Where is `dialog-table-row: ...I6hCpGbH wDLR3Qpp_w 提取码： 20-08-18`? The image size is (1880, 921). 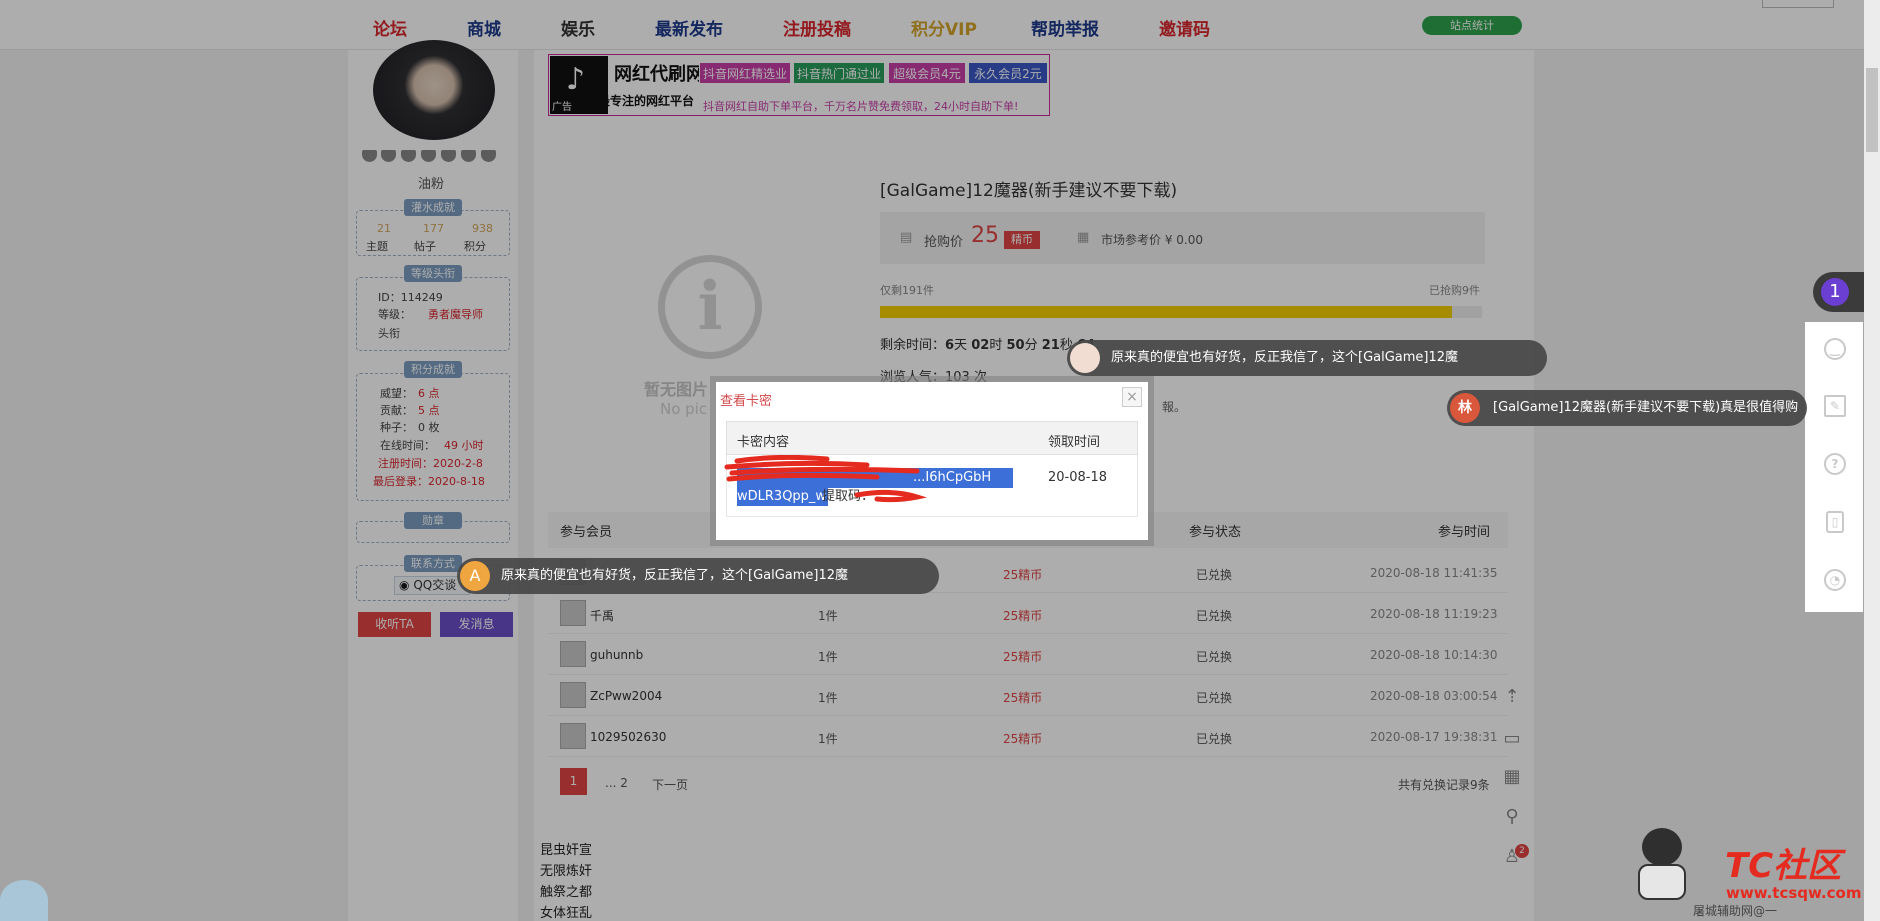
dialog-table-row: ...I6hCpGbH wDLR3Qpp_w 提取码： 20-08-18 is located at coordinates (931, 486).